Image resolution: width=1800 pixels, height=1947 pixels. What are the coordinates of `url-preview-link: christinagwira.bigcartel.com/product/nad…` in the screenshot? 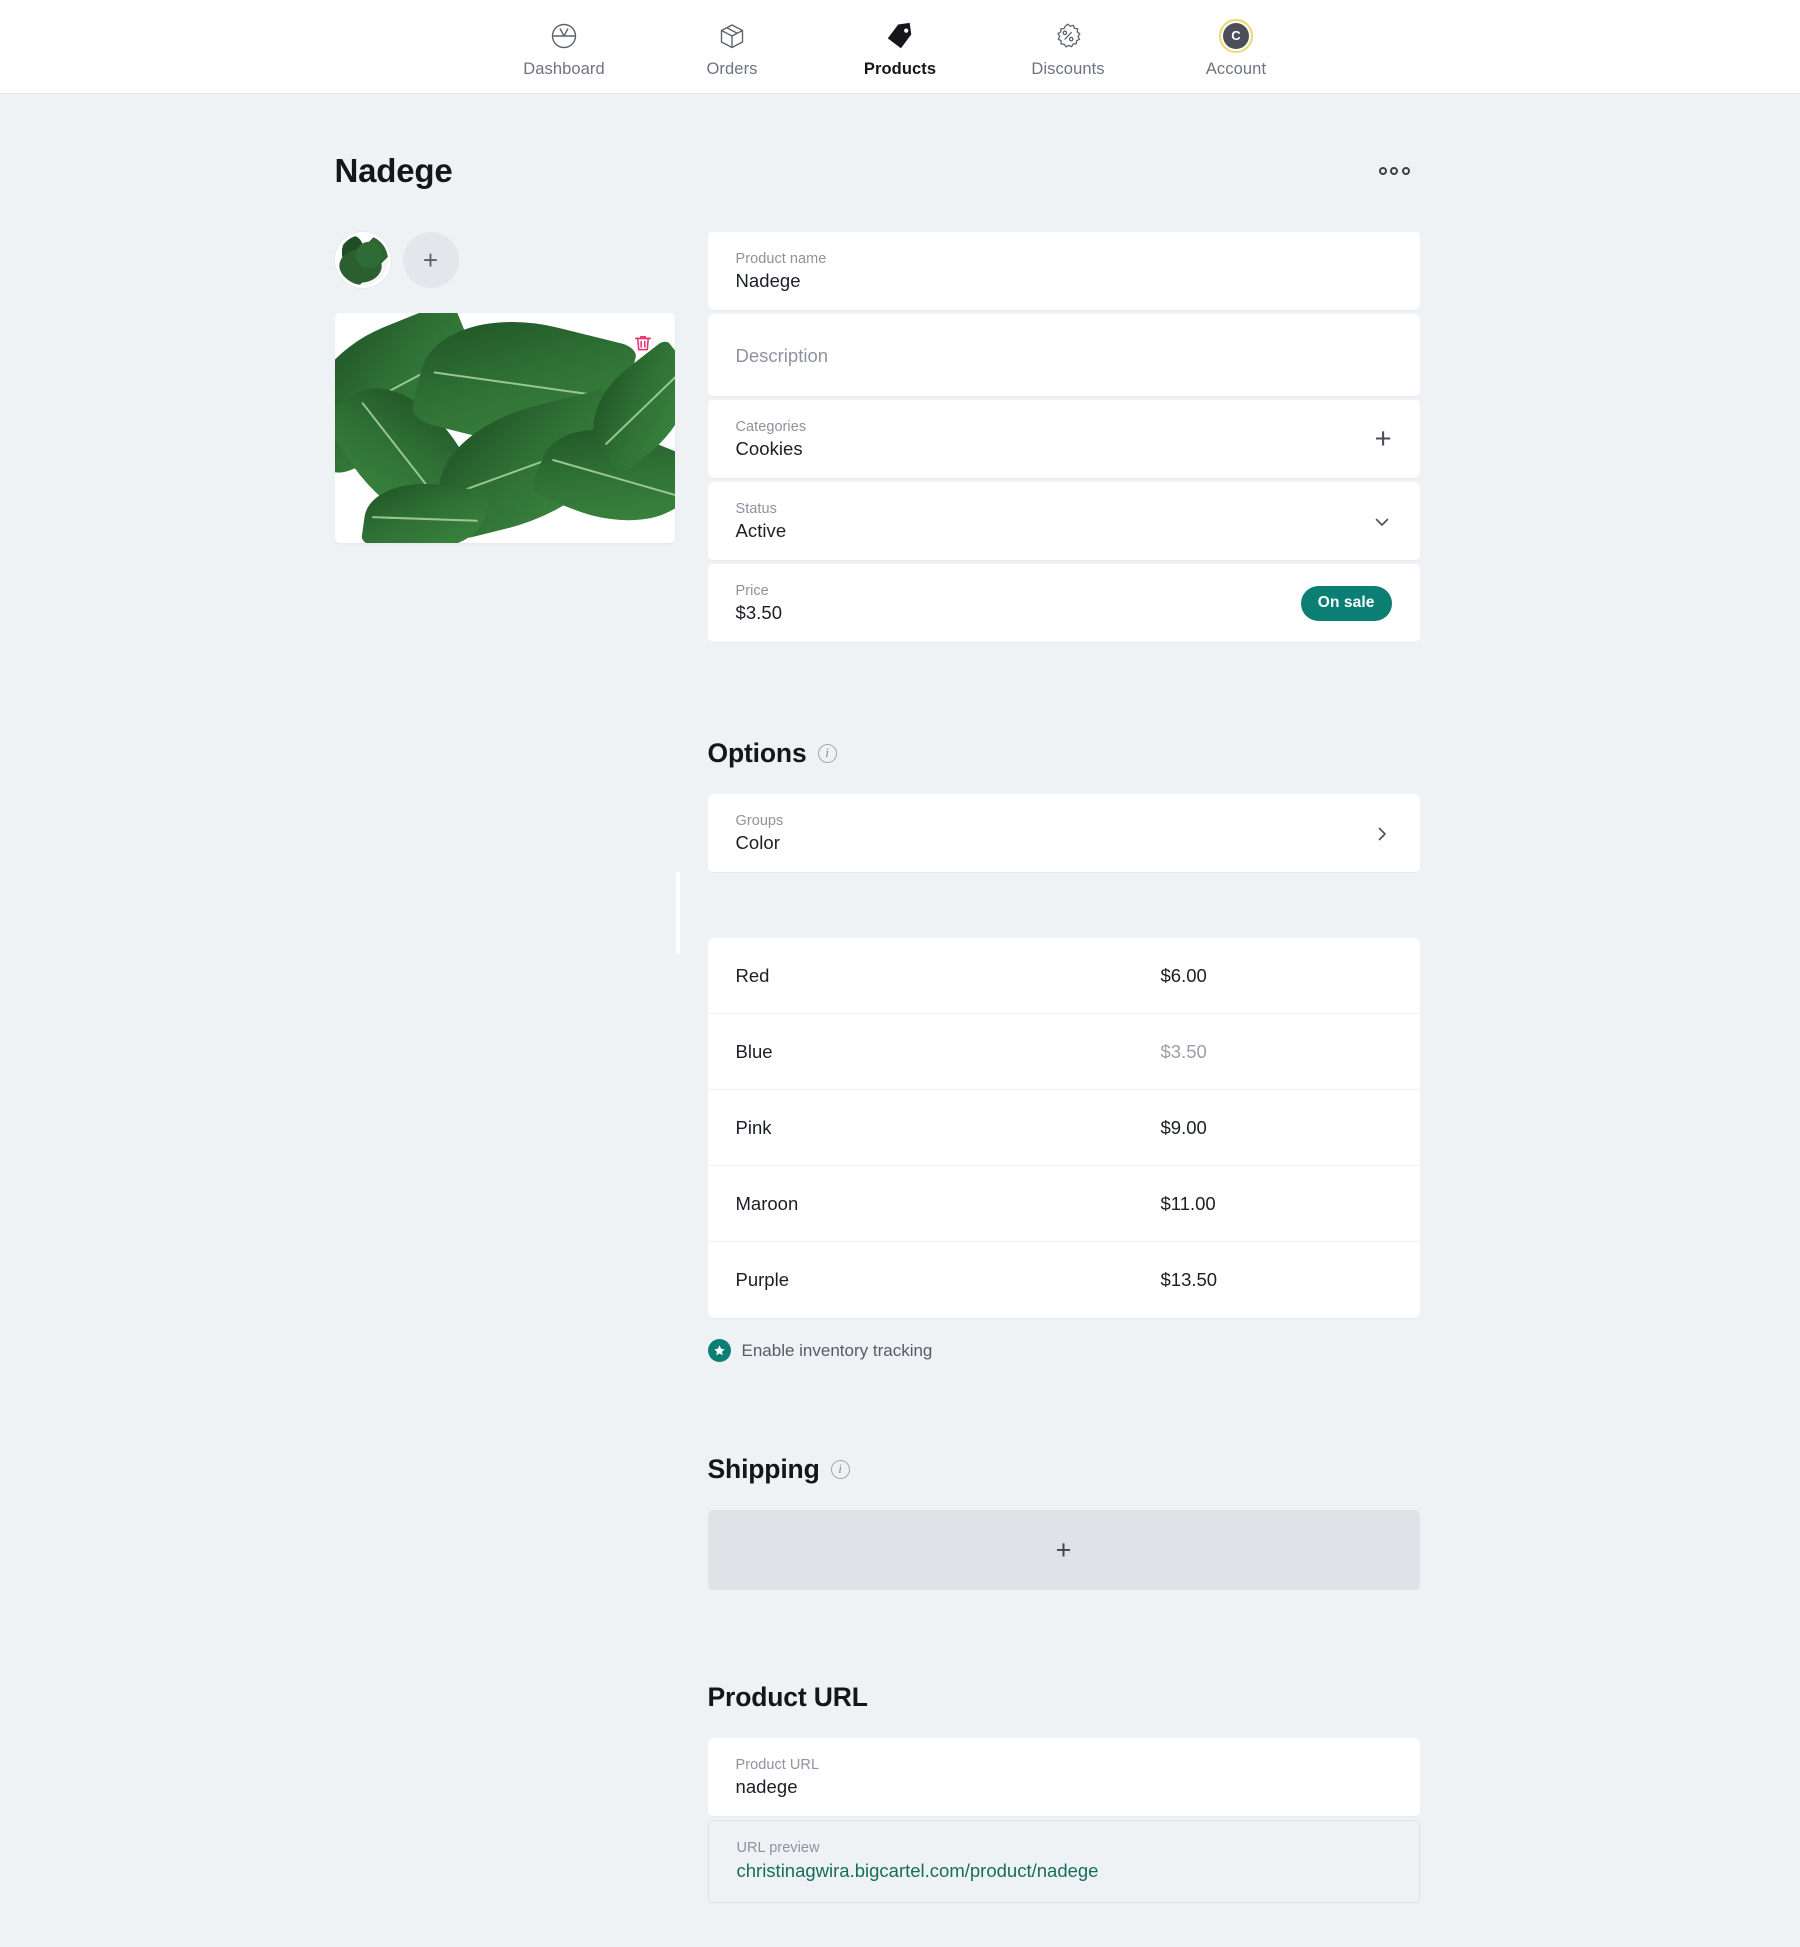 It's located at (1064, 1871).